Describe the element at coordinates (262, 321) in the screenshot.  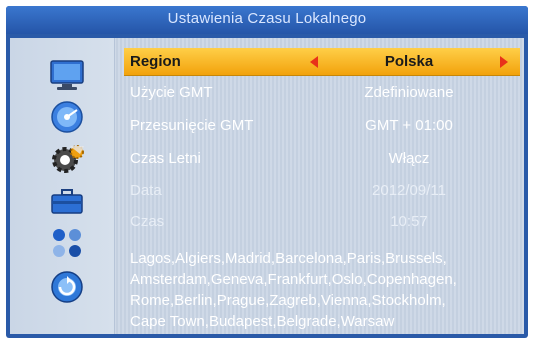
I see `city-line: Cape Town,Budapest,Belgrade,Warsaw` at that location.